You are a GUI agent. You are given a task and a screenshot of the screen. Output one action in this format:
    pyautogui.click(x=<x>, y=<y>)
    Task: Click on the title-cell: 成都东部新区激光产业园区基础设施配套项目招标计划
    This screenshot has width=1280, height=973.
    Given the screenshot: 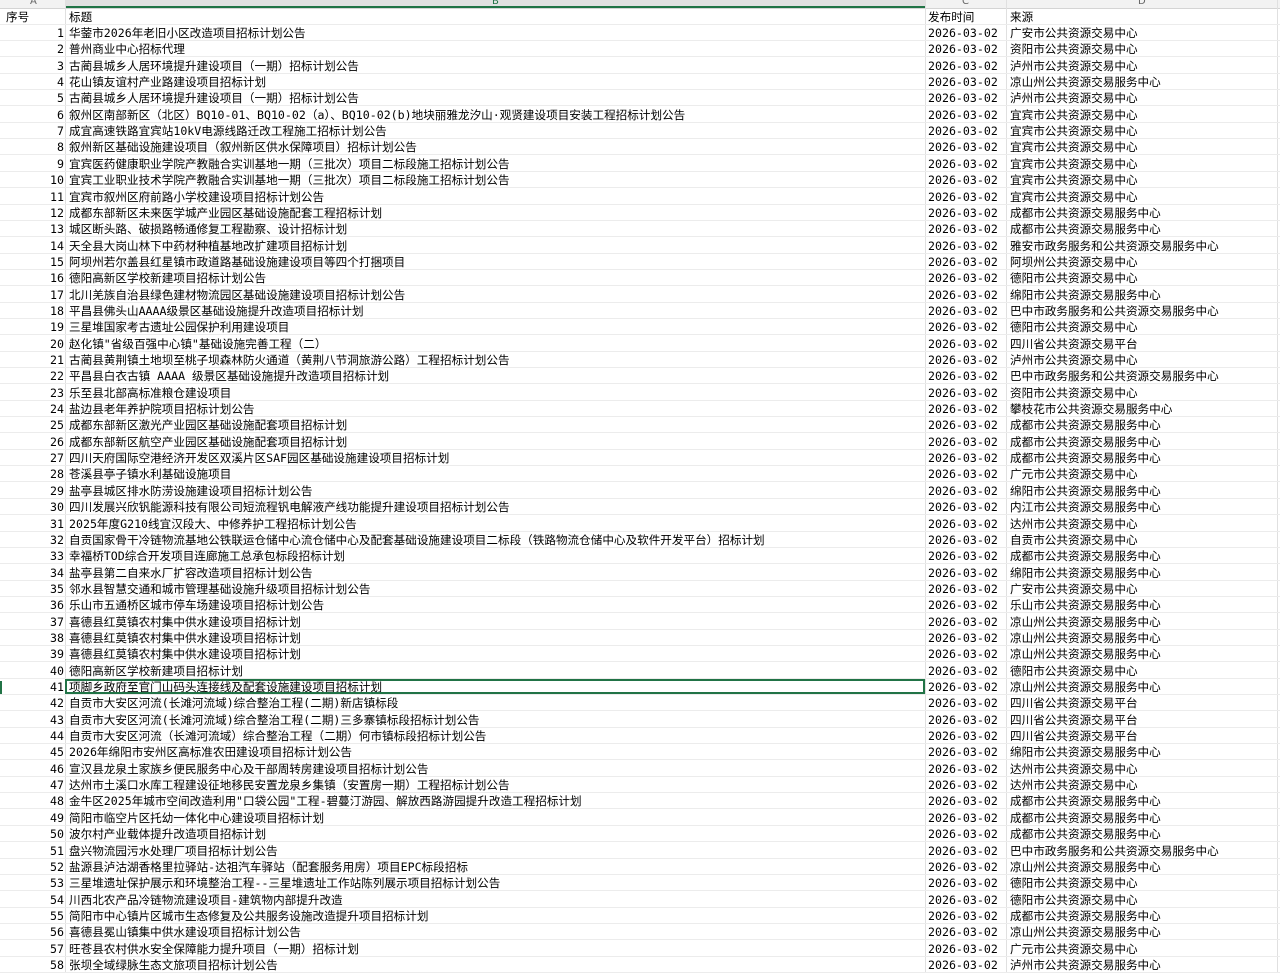 What is the action you would take?
    pyautogui.click(x=208, y=425)
    